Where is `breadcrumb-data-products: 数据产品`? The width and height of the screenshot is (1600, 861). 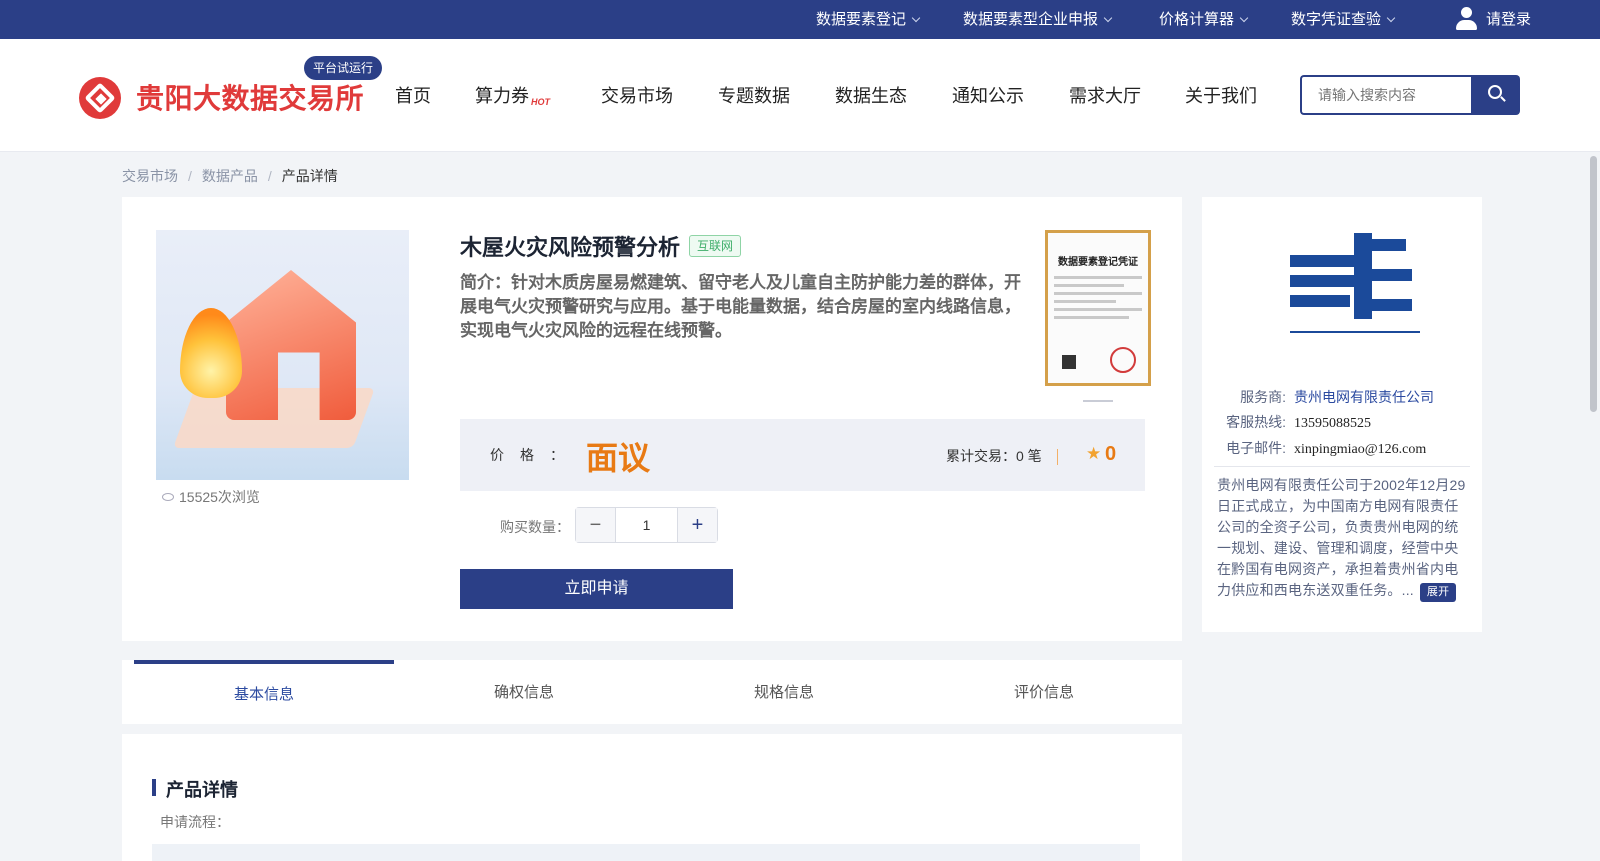 breadcrumb-data-products: 数据产品 is located at coordinates (230, 176).